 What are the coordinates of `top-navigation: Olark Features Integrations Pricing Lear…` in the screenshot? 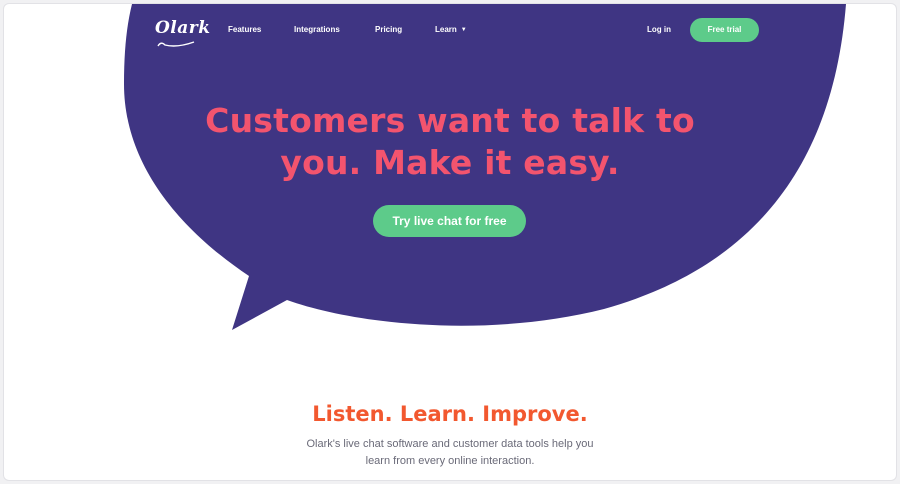 It's located at (450, 32).